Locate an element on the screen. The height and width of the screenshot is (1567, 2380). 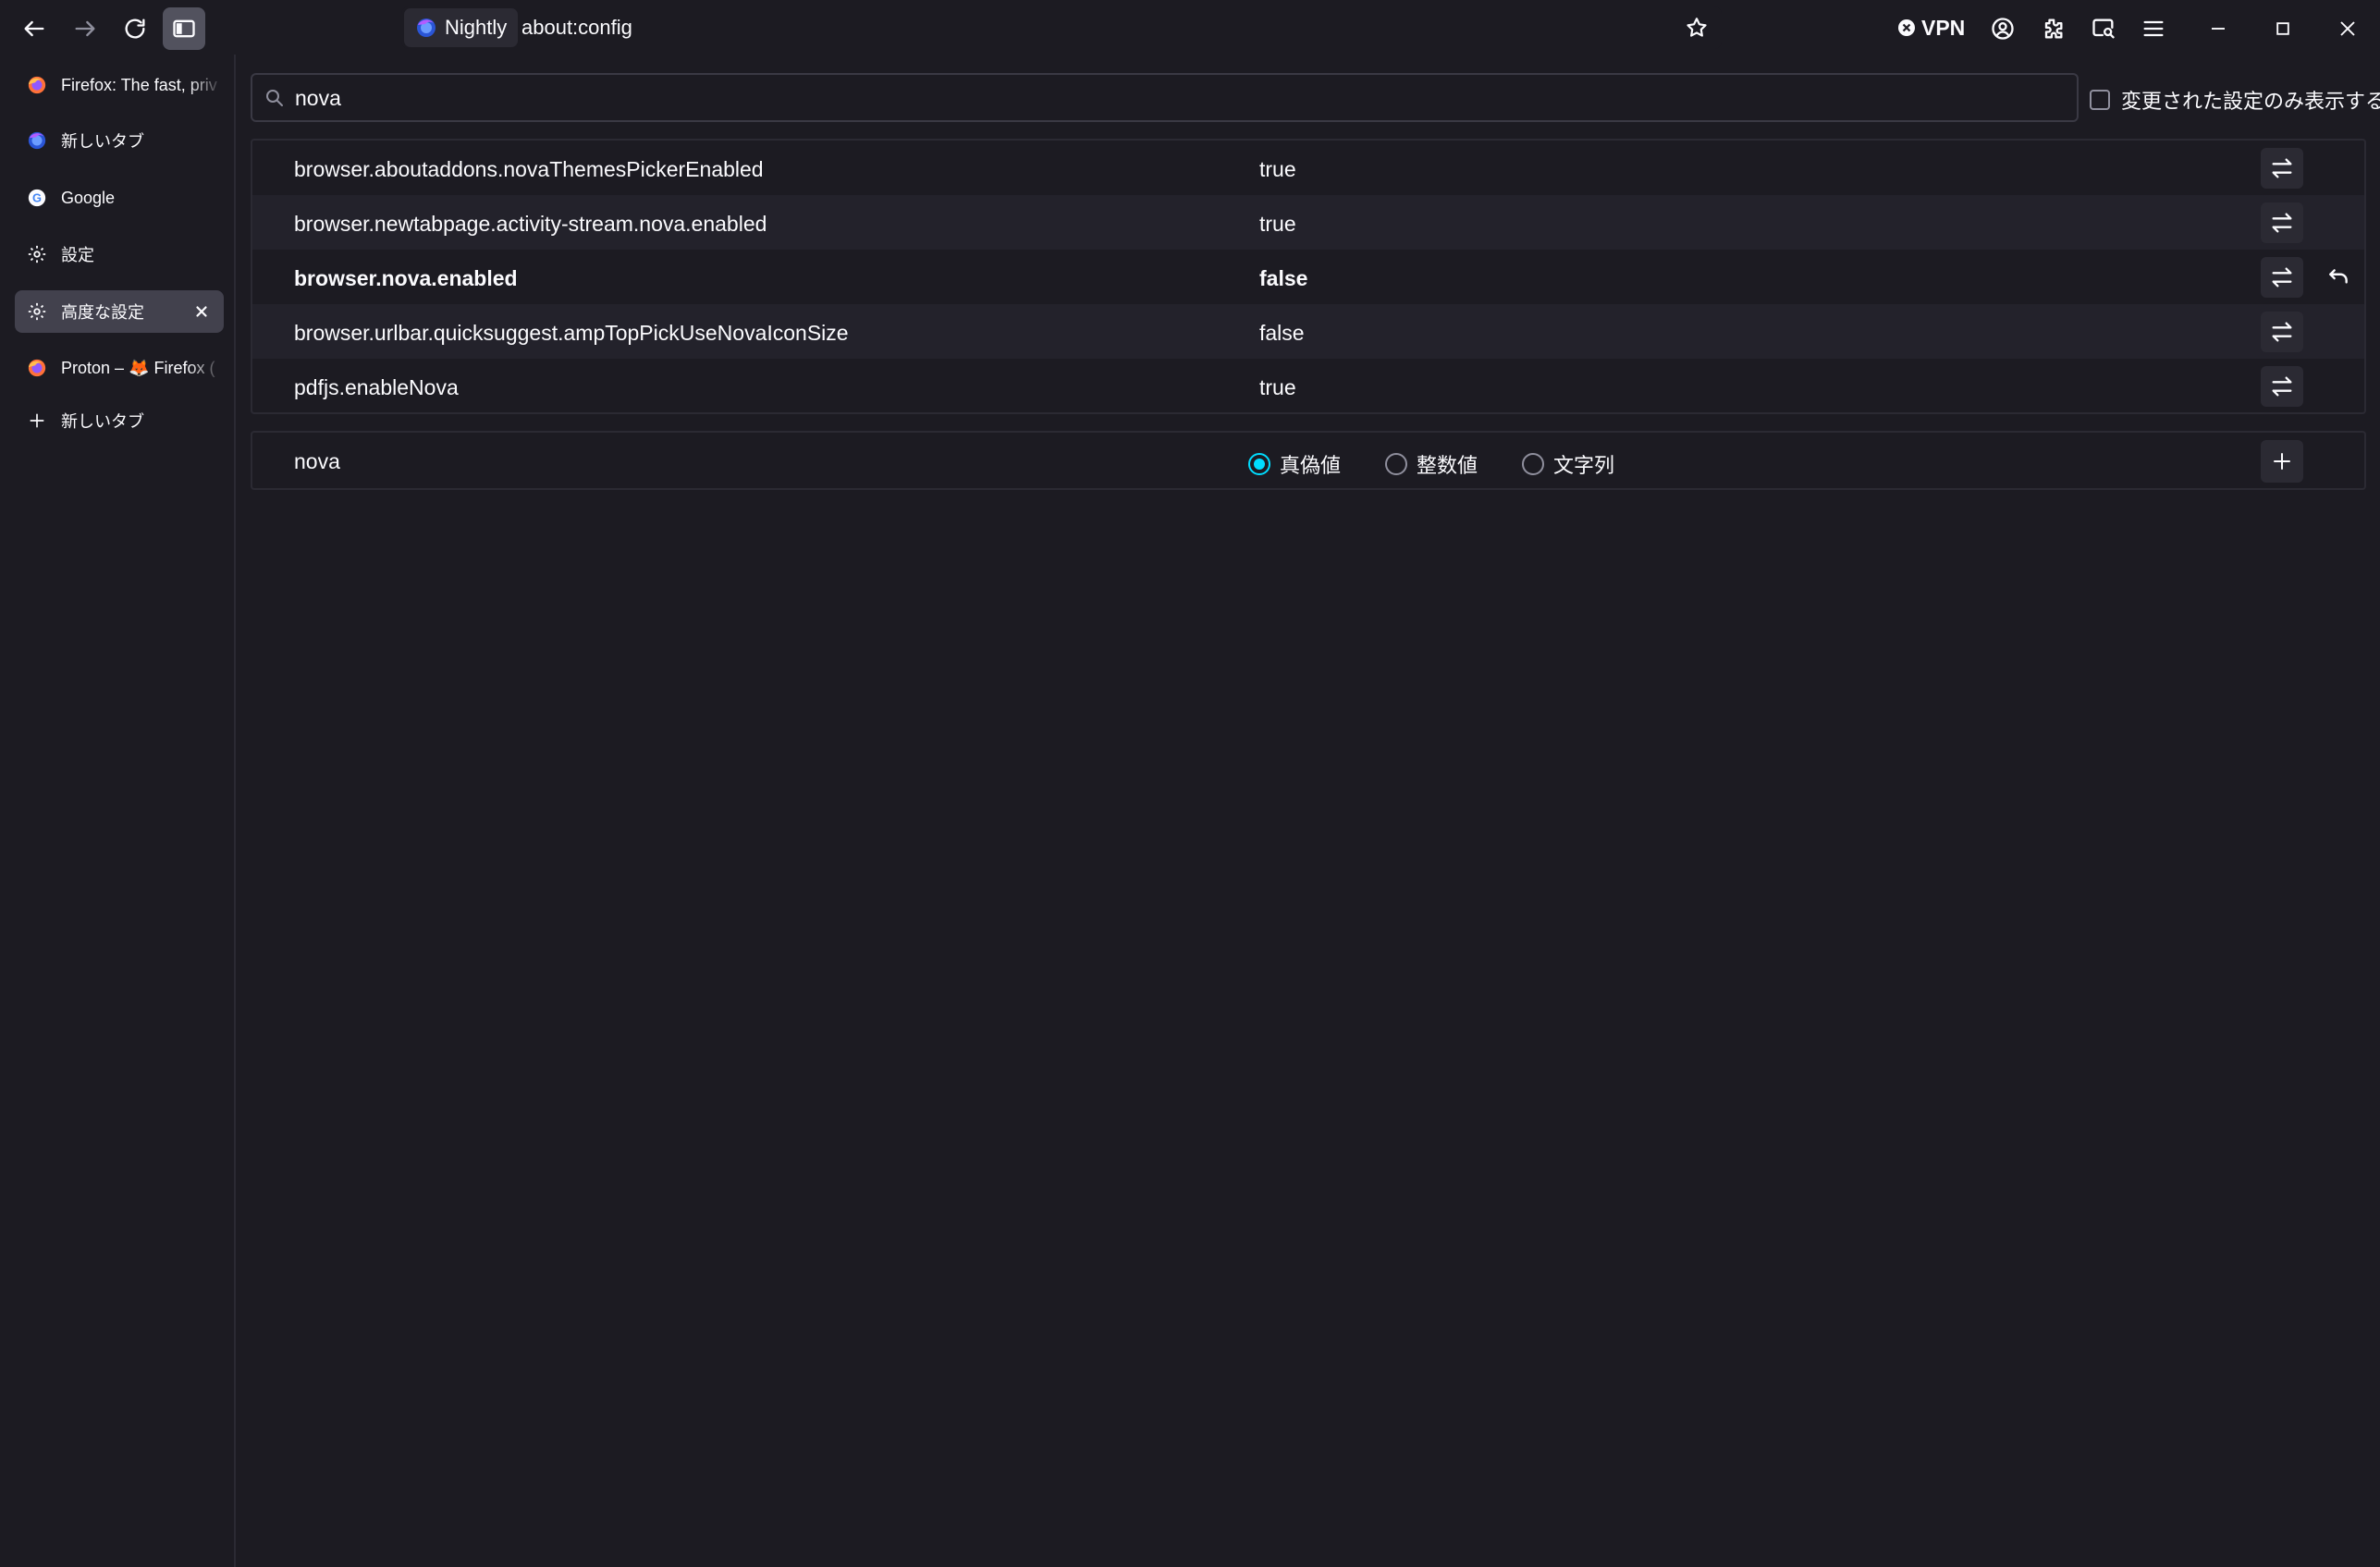
close-tab-icon is located at coordinates (201, 311).